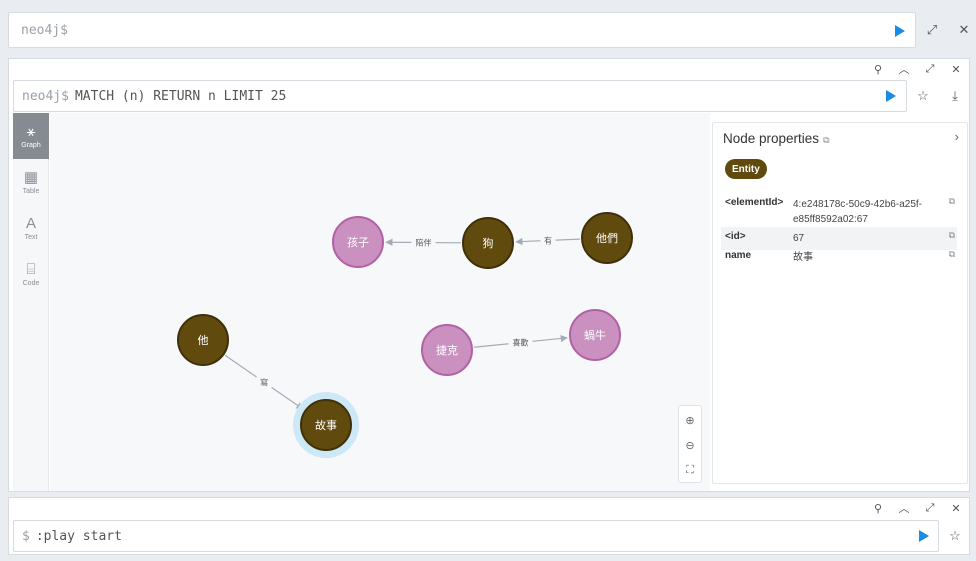  What do you see at coordinates (31, 283) in the screenshot?
I see `sidebar-item-label: Code` at bounding box center [31, 283].